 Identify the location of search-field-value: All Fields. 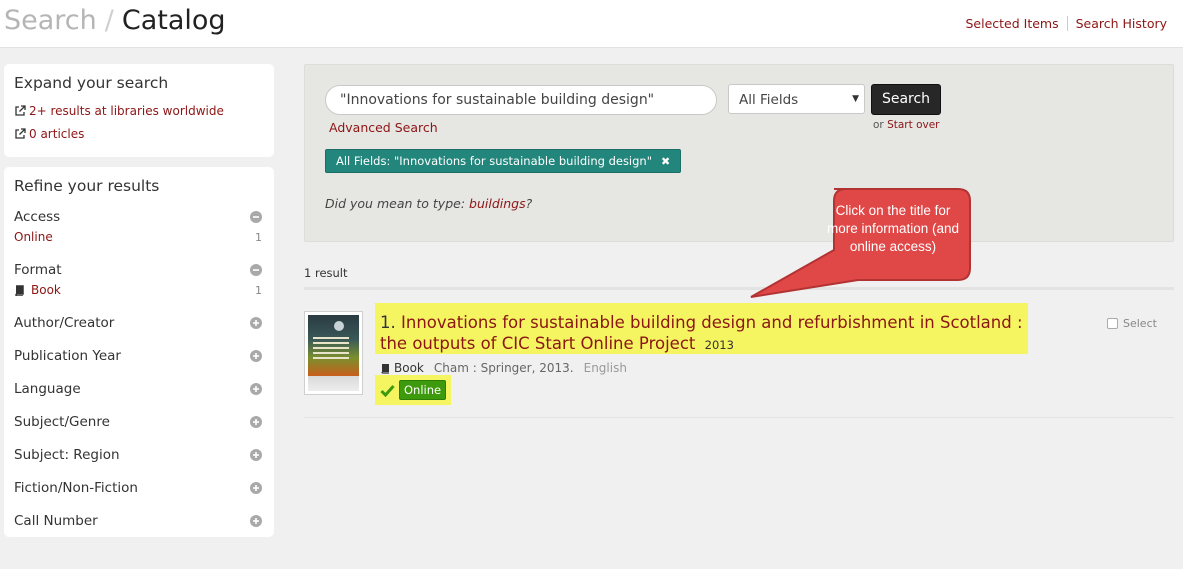
(769, 100).